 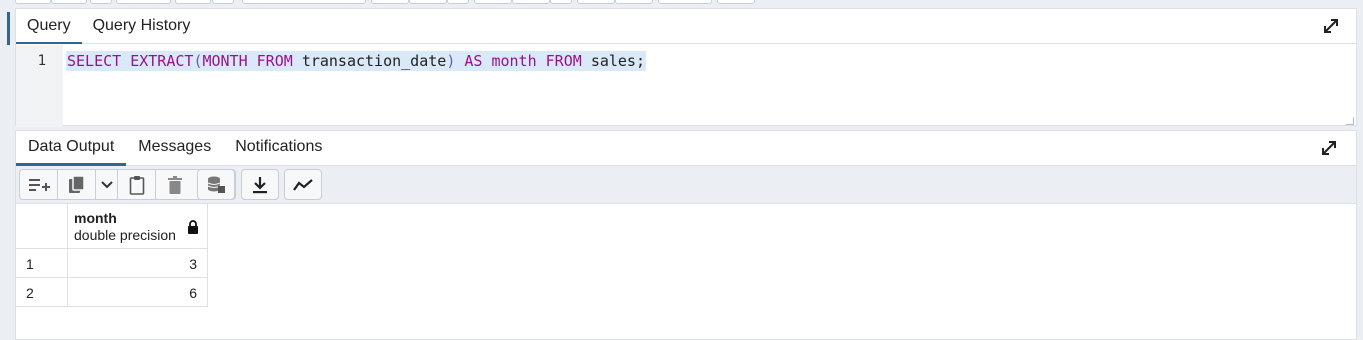 What do you see at coordinates (138, 226) in the screenshot?
I see `column-header-month: month double precision` at bounding box center [138, 226].